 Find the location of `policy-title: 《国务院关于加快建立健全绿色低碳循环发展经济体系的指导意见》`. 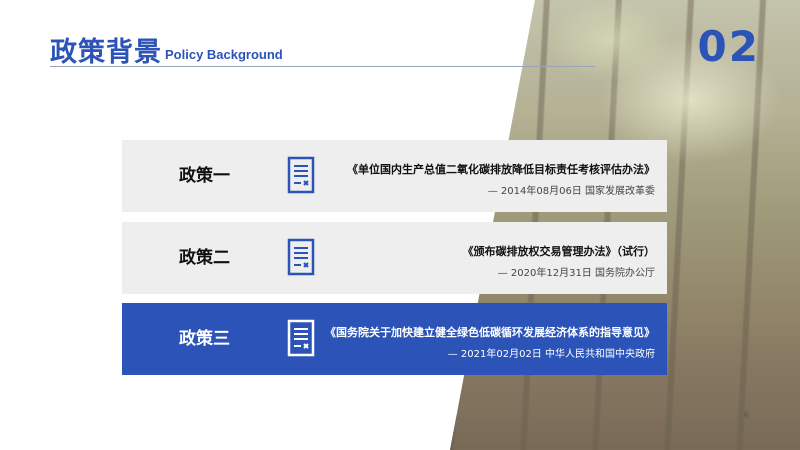

policy-title: 《国务院关于加快建立健全绿色低碳循环发展经济体系的指导意见》 is located at coordinates (490, 332).